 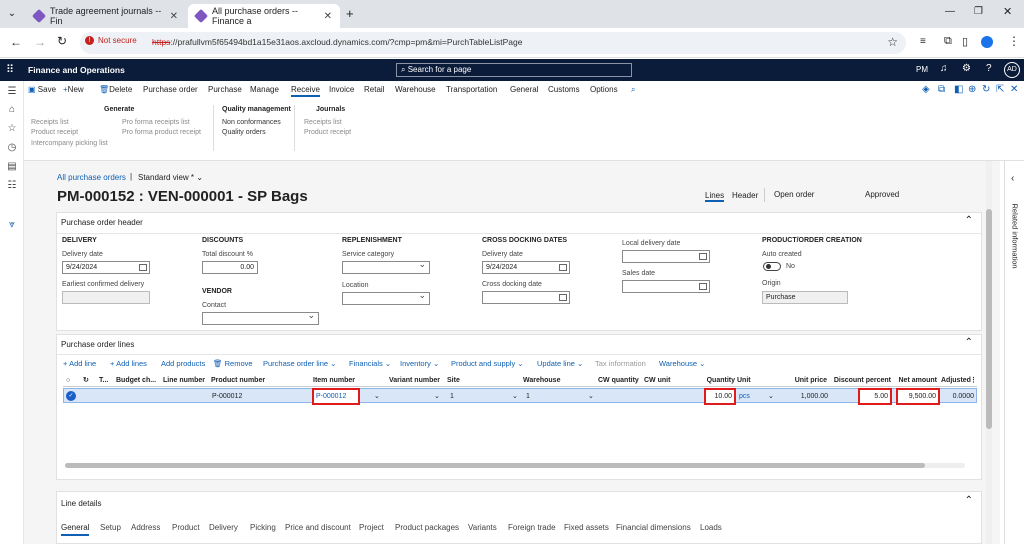 What do you see at coordinates (1014, 352) in the screenshot?
I see `related-information-panel: ‹ Related information` at bounding box center [1014, 352].